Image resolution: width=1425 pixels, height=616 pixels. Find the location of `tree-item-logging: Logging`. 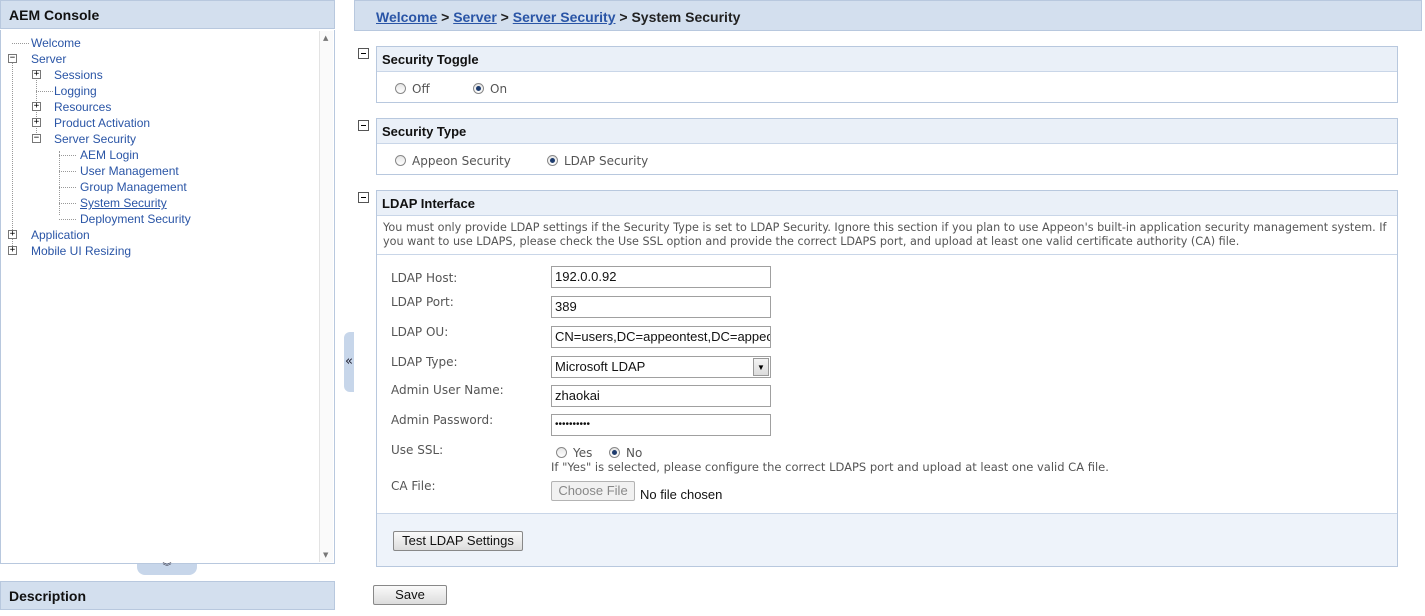

tree-item-logging: Logging is located at coordinates (75, 91).